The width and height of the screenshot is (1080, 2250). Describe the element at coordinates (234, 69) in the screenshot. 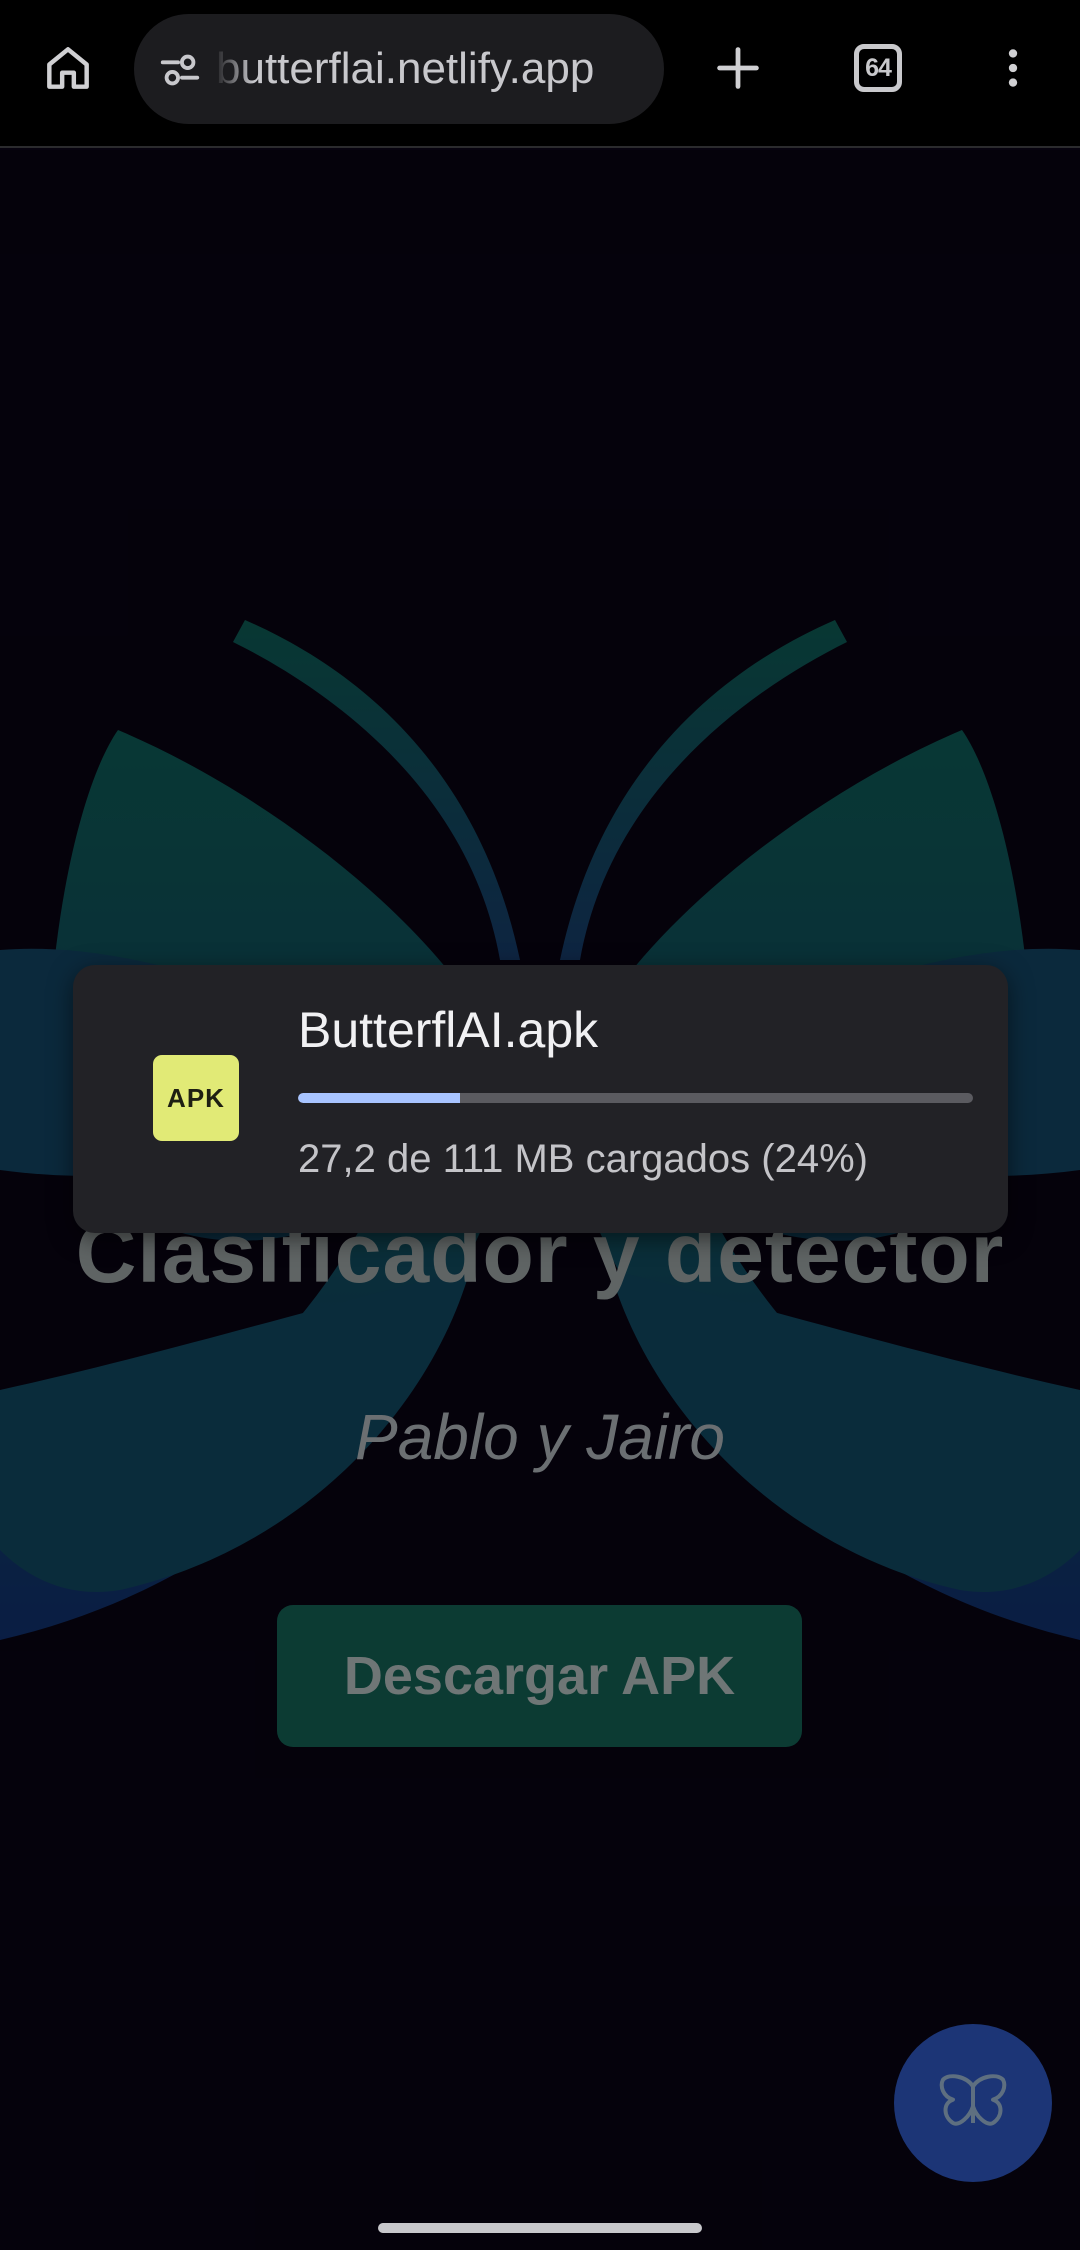

I see `url-fade` at that location.